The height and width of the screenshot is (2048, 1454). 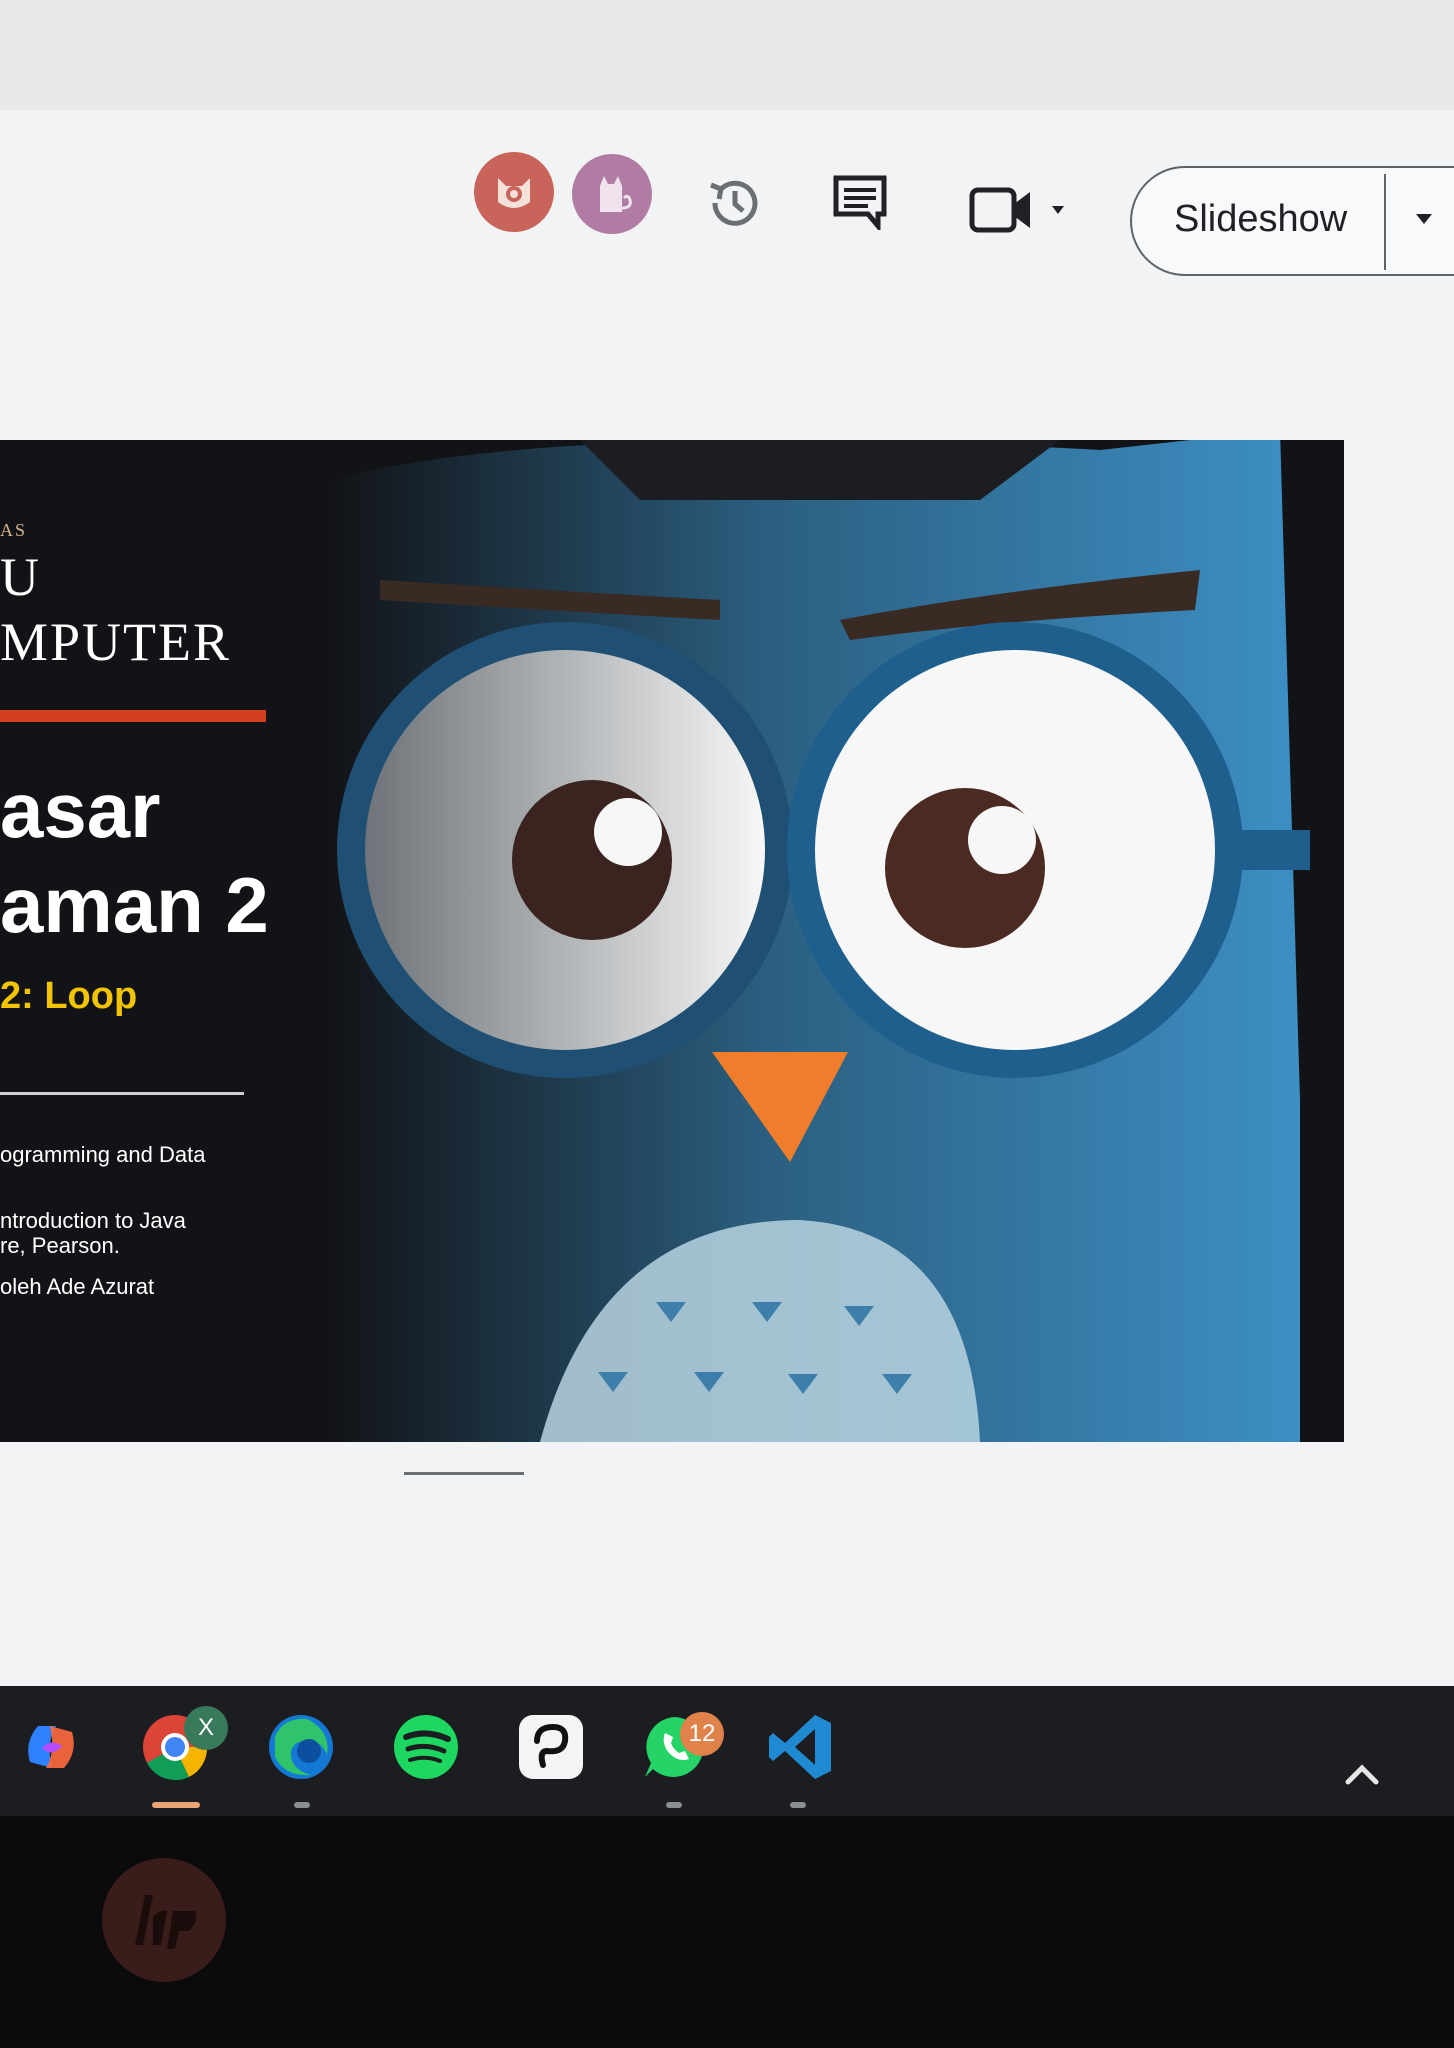 I want to click on vscode-running-indicator, so click(x=798, y=1805).